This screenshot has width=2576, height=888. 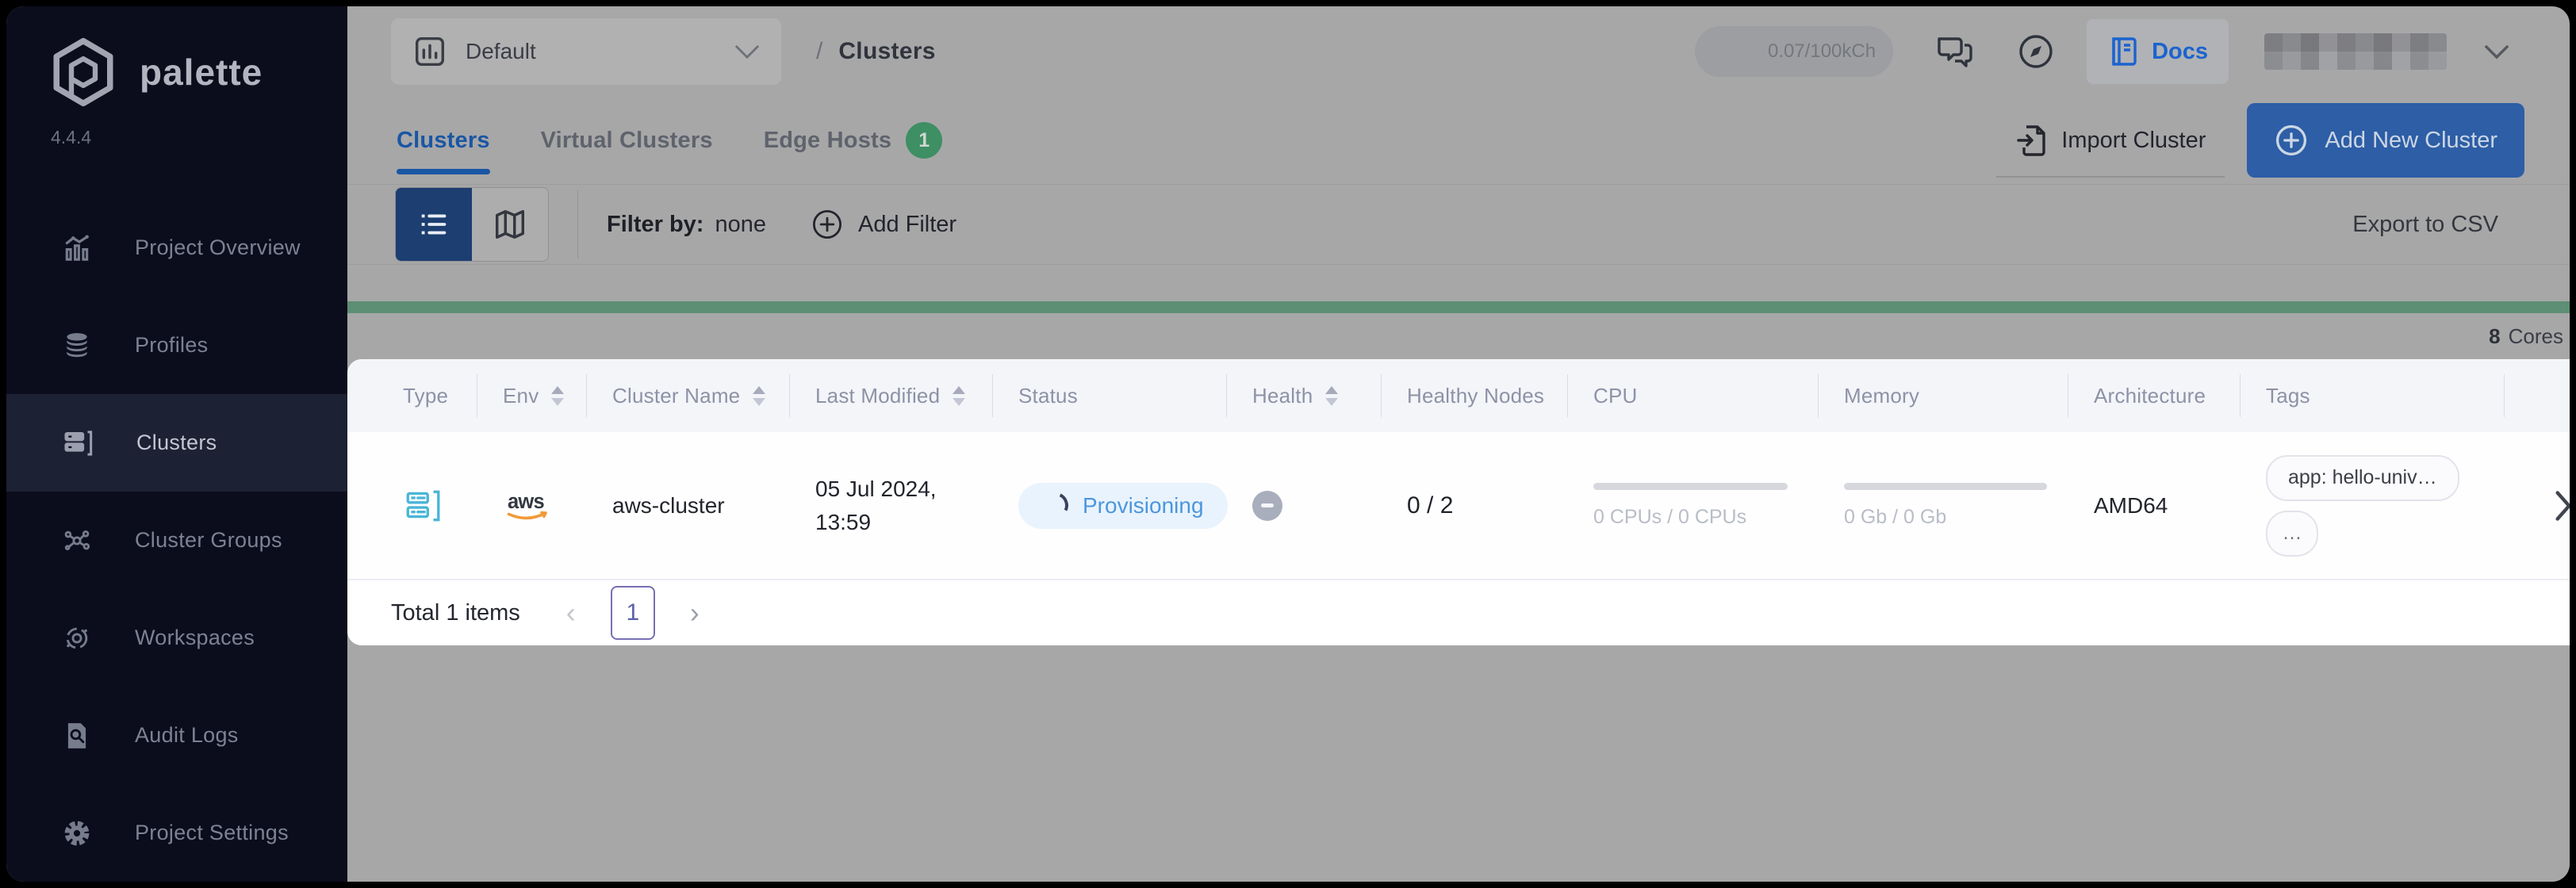 I want to click on tab-clusters: Clusters, so click(x=444, y=140).